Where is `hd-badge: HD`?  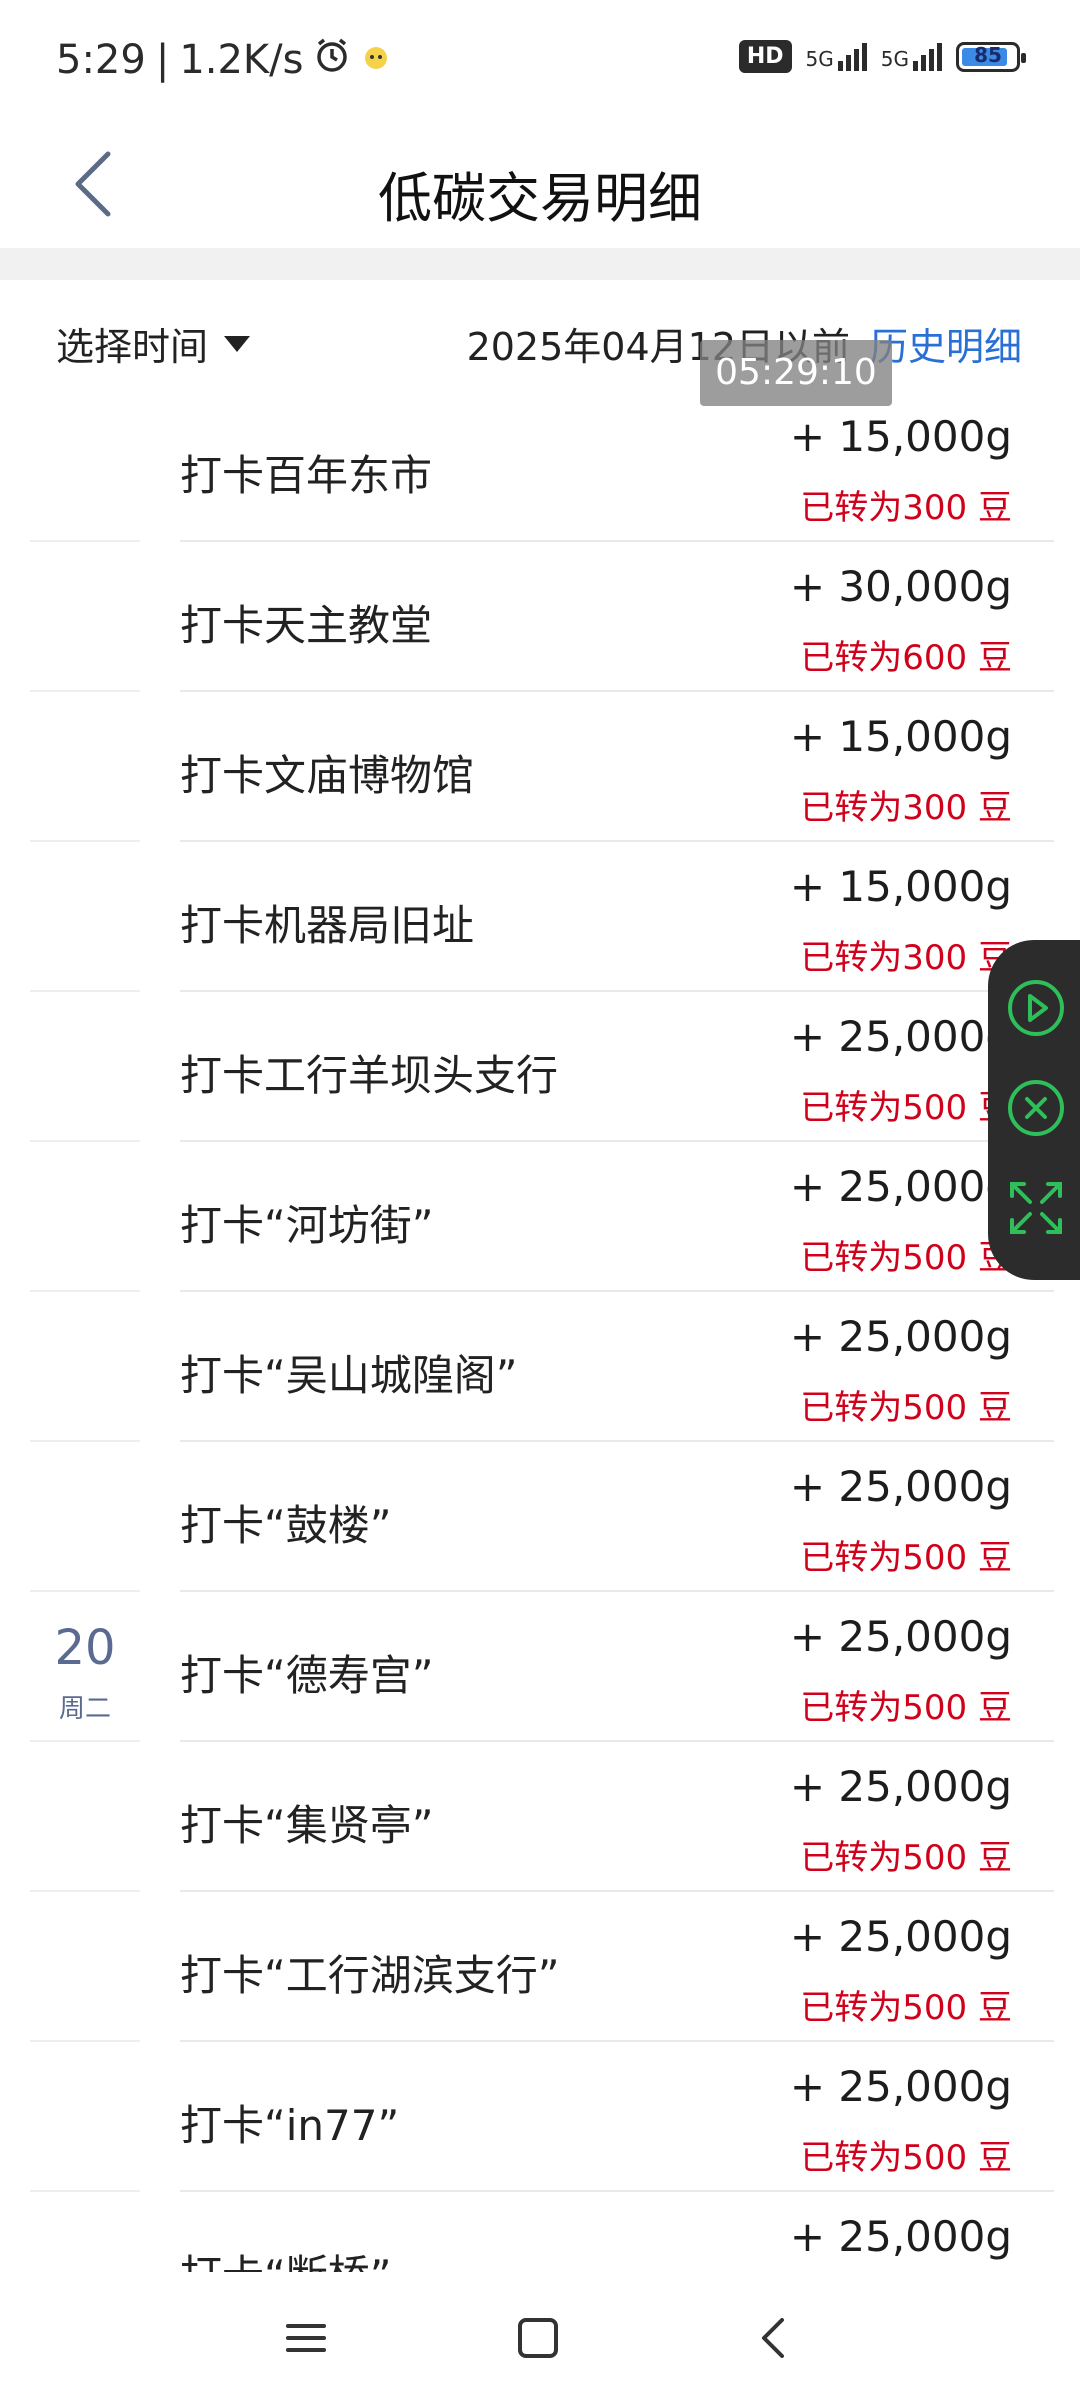 hd-badge: HD is located at coordinates (765, 56).